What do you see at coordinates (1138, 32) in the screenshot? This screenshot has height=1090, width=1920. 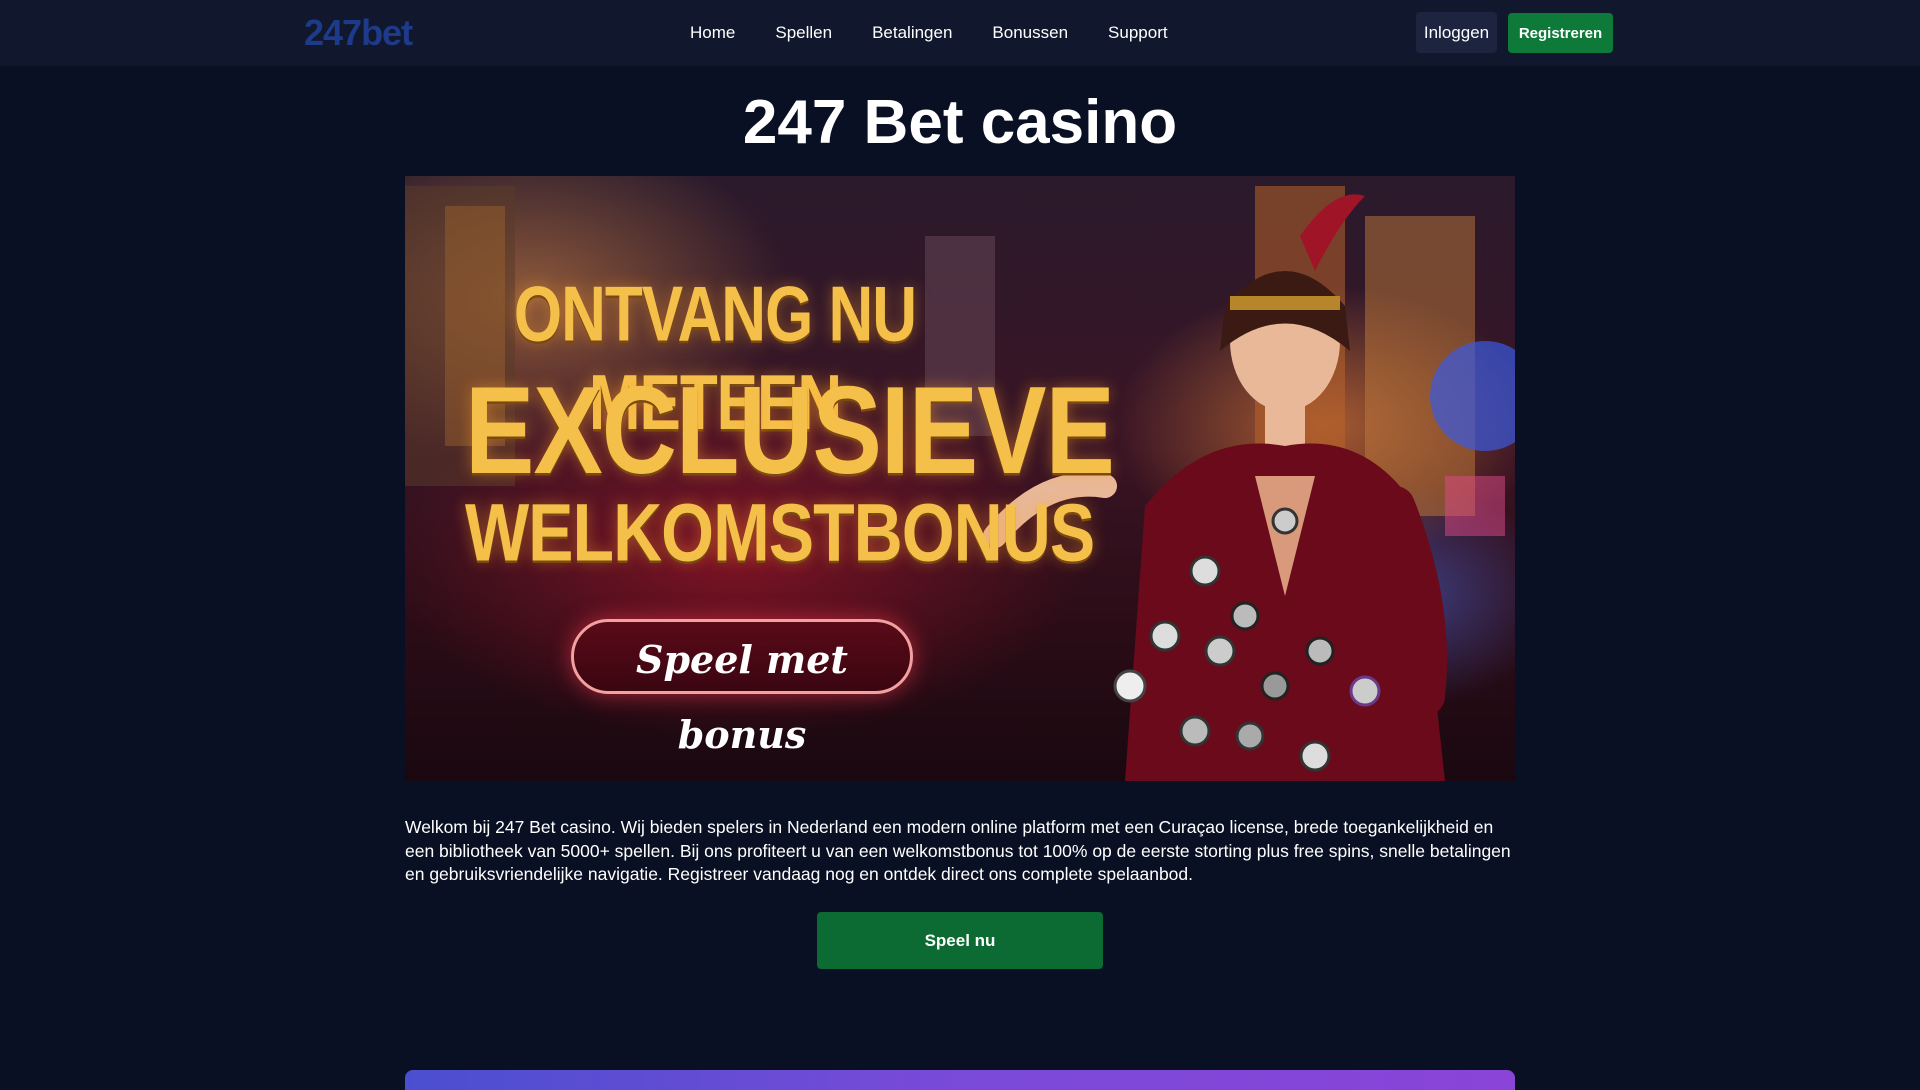 I see `nav-support: Support` at bounding box center [1138, 32].